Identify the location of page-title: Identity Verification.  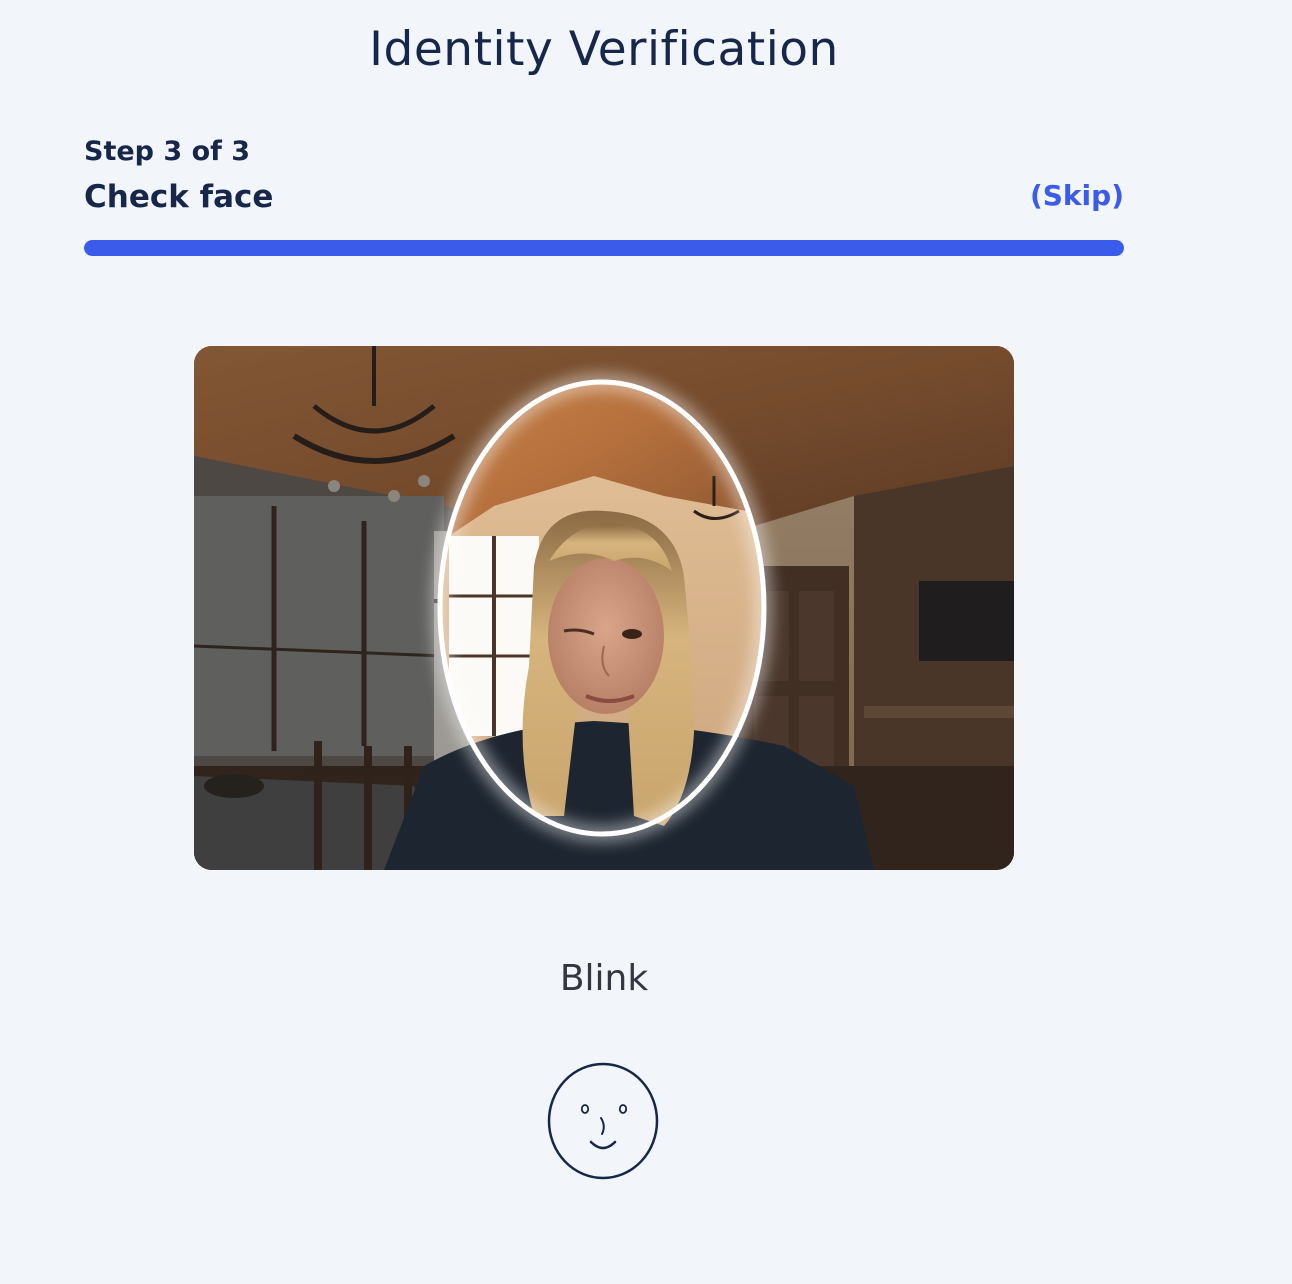
(604, 49).